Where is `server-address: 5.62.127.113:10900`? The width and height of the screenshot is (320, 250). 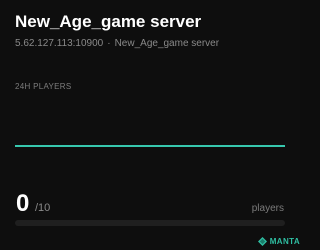
server-address: 5.62.127.113:10900 is located at coordinates (59, 43).